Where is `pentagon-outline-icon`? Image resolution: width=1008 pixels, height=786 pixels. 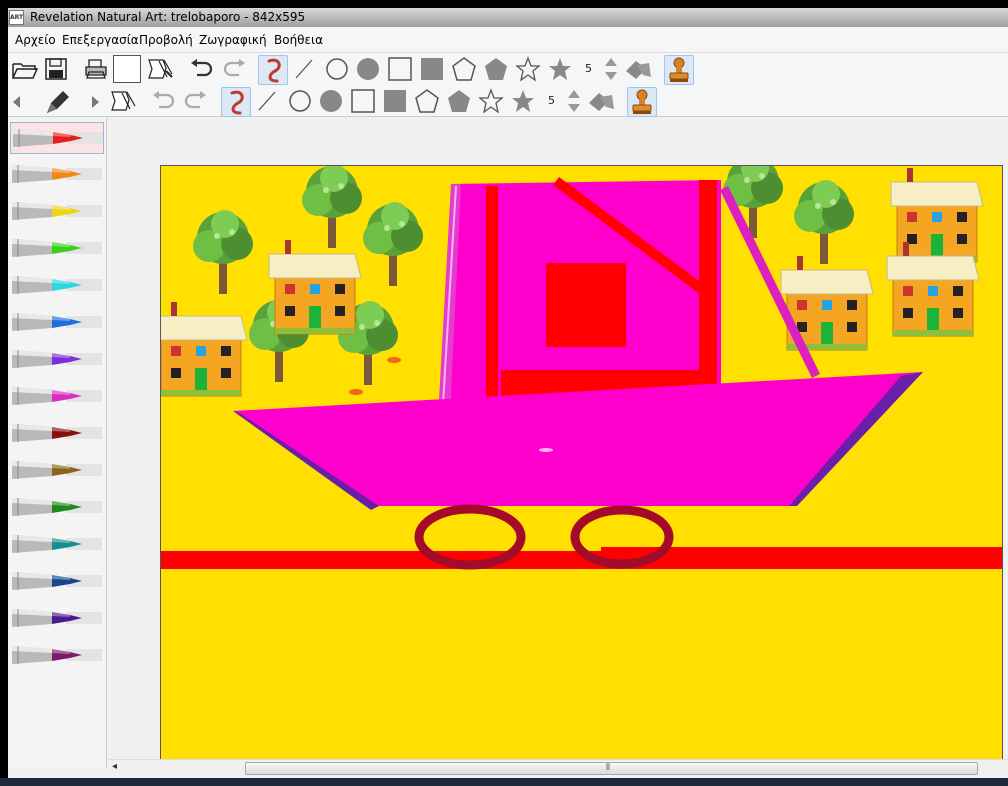 pentagon-outline-icon is located at coordinates (464, 69).